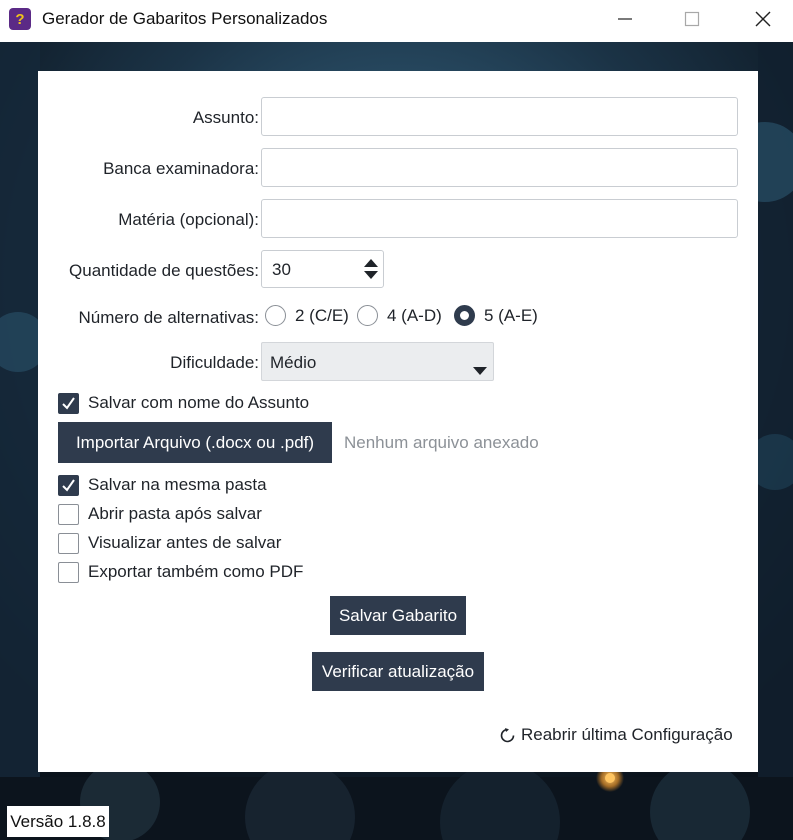  I want to click on reabrir-configuracao-link: Reabrir última Configuração, so click(616, 735).